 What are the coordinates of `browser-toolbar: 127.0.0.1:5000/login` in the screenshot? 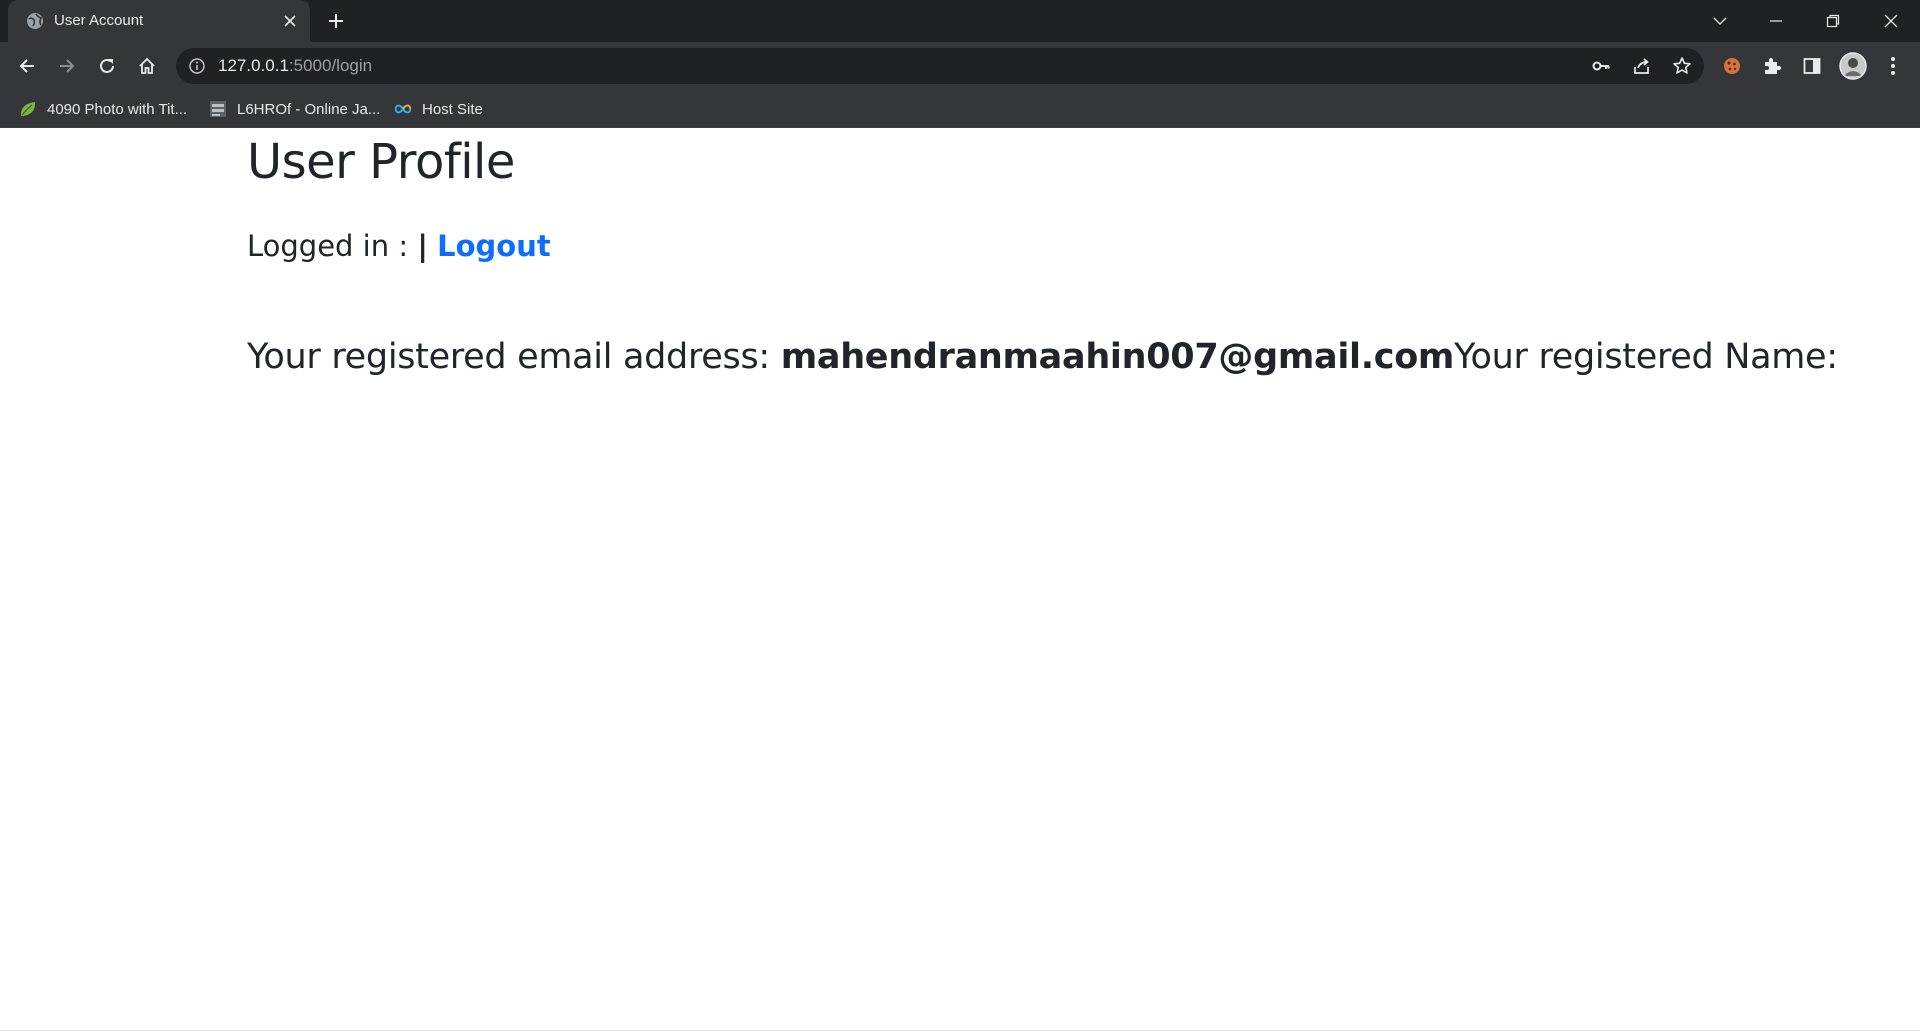 It's located at (960, 66).